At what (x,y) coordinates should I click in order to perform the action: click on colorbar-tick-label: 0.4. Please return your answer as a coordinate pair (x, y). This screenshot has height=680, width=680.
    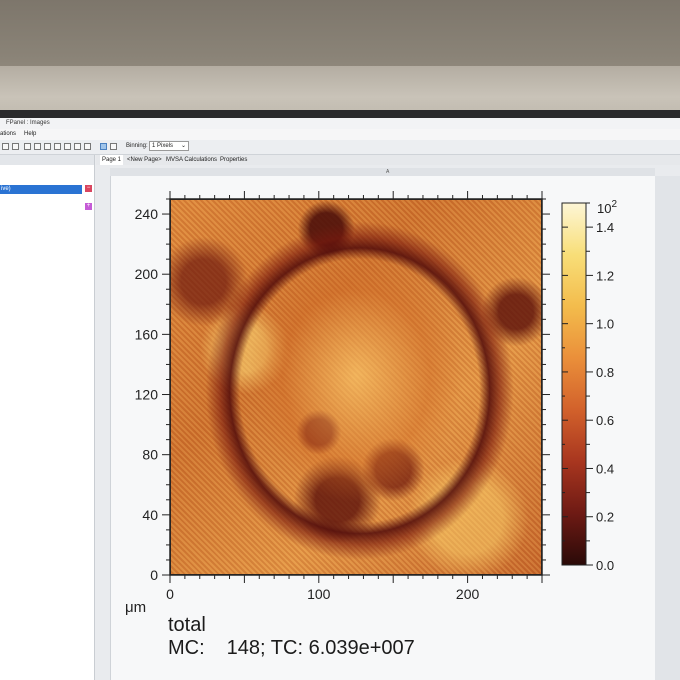
    Looking at the image, I should click on (605, 468).